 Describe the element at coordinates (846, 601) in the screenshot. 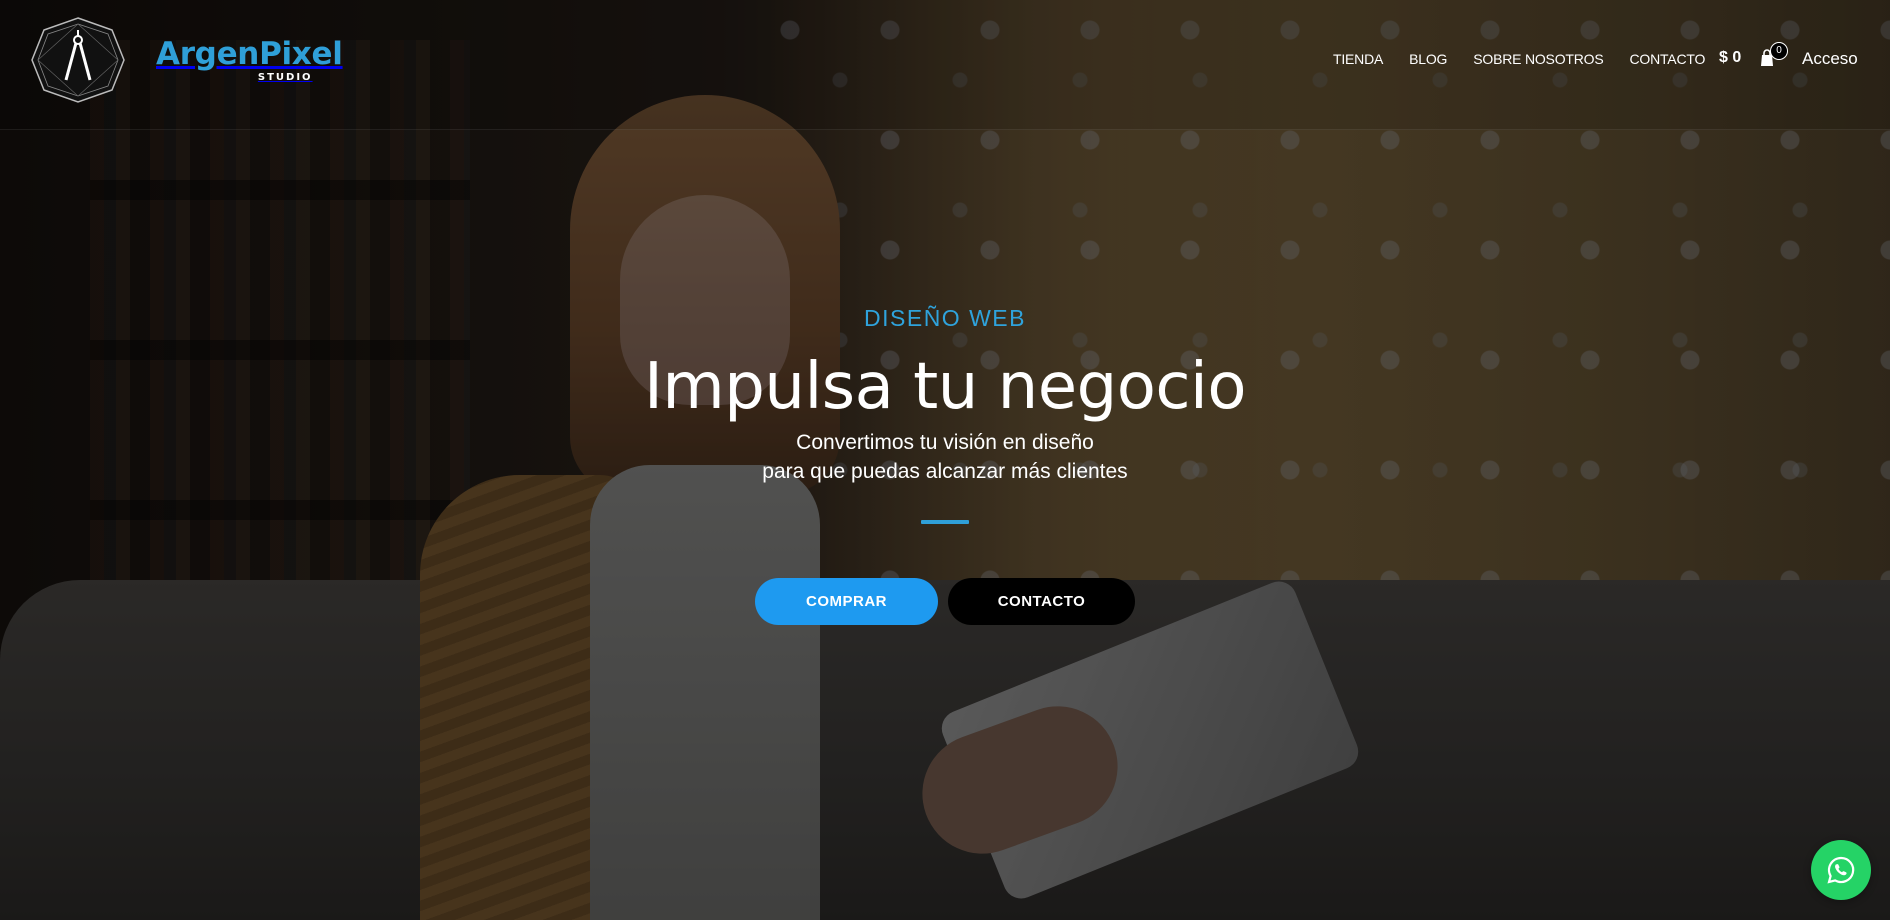

I see `comprar-button: COMPRAR` at that location.